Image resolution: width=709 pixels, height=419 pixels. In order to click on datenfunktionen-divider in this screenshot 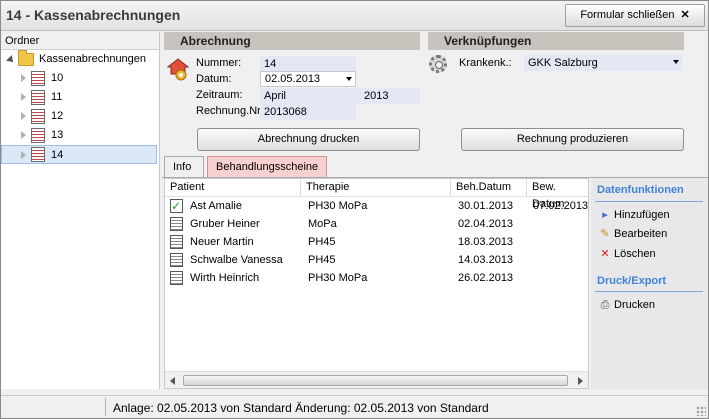, I will do `click(649, 201)`.